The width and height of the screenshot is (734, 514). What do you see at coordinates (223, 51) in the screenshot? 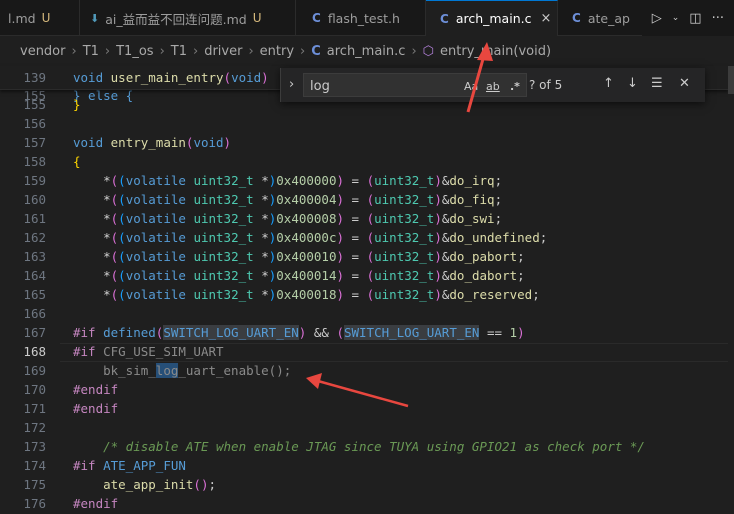
I see `breadcrumb-item: driver` at bounding box center [223, 51].